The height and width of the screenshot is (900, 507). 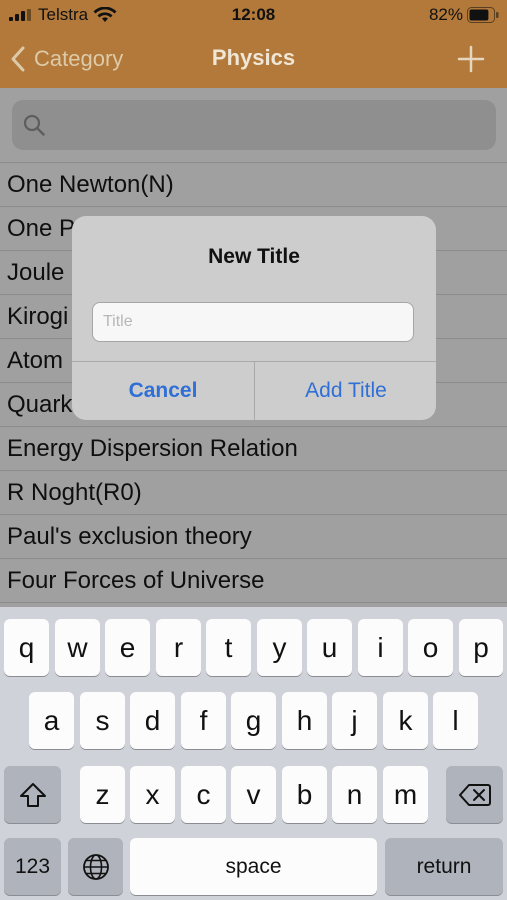 I want to click on key-d: d, so click(x=152, y=720).